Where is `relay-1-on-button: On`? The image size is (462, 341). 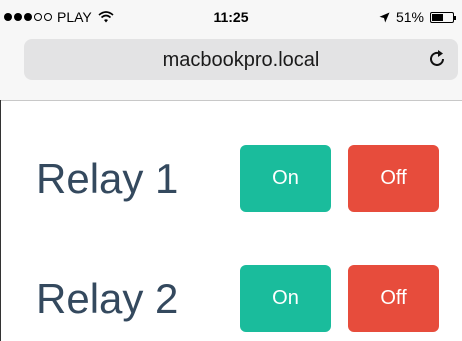
relay-1-on-button: On is located at coordinates (285, 178).